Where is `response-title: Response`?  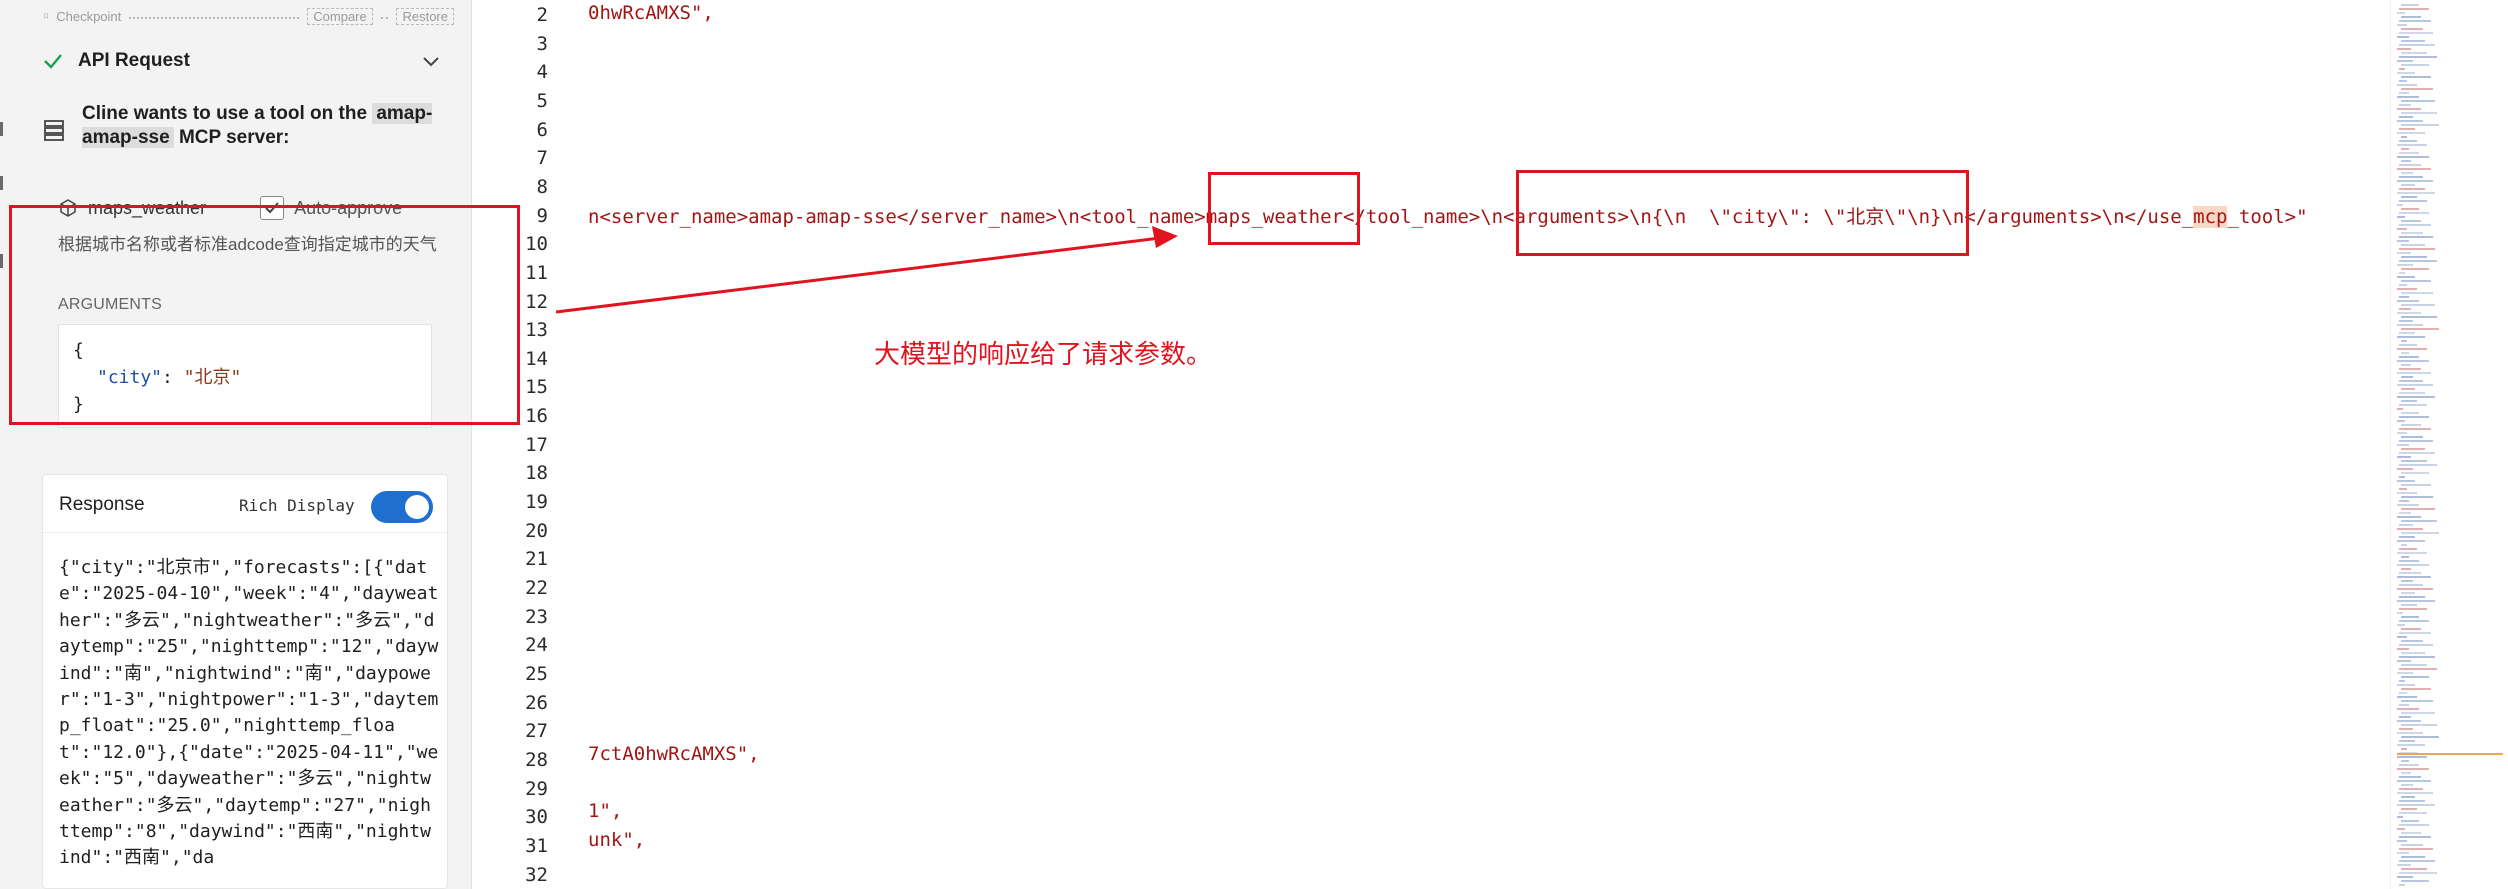 response-title: Response is located at coordinates (102, 504).